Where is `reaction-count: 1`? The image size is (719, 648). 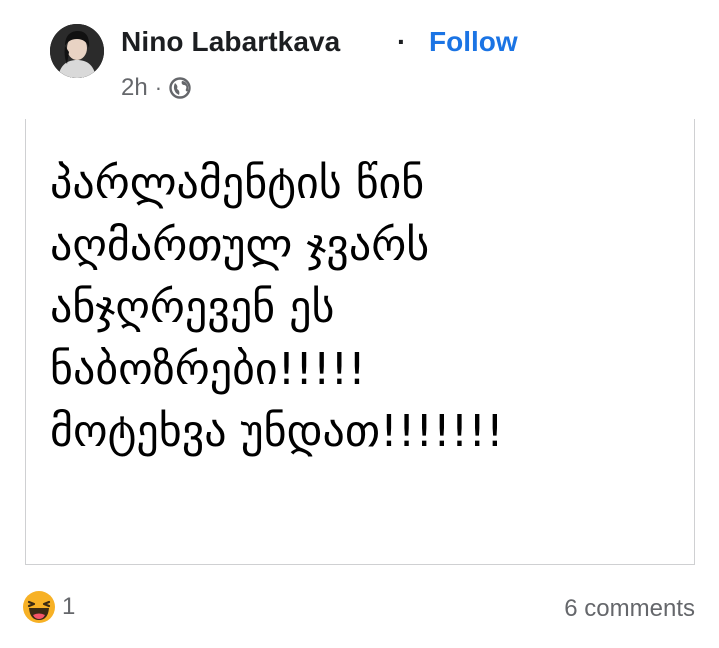
reaction-count: 1 is located at coordinates (69, 606).